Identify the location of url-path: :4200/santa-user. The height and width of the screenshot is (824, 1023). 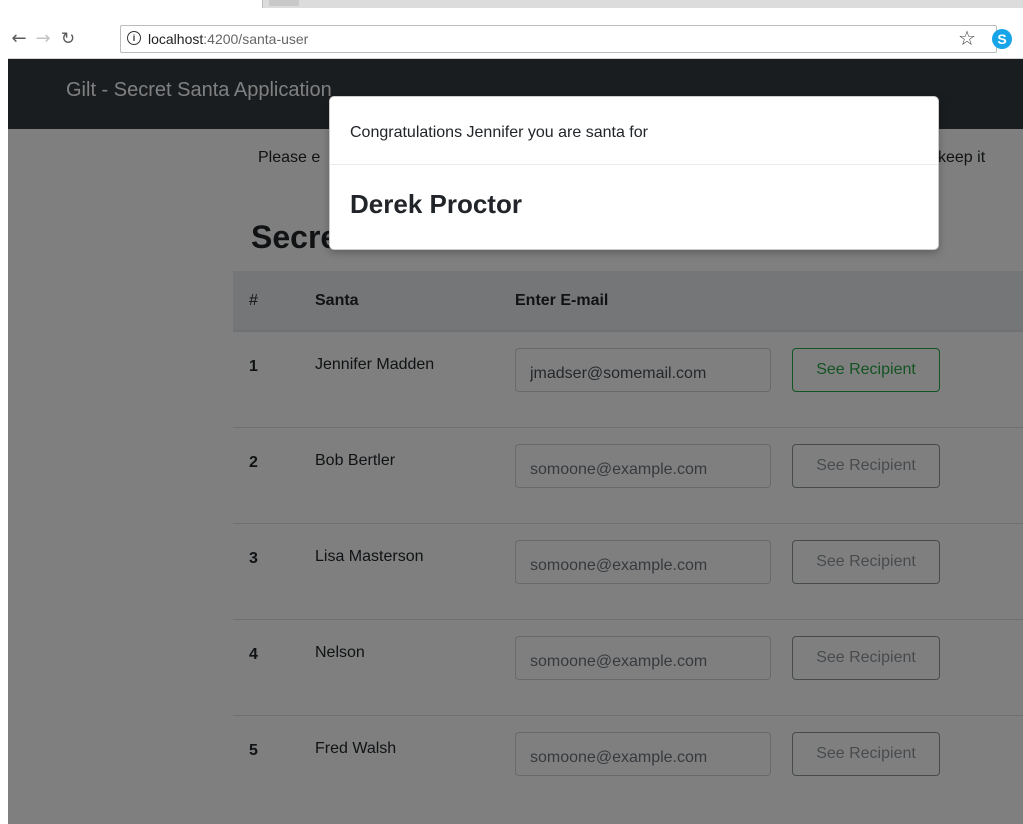
(256, 39).